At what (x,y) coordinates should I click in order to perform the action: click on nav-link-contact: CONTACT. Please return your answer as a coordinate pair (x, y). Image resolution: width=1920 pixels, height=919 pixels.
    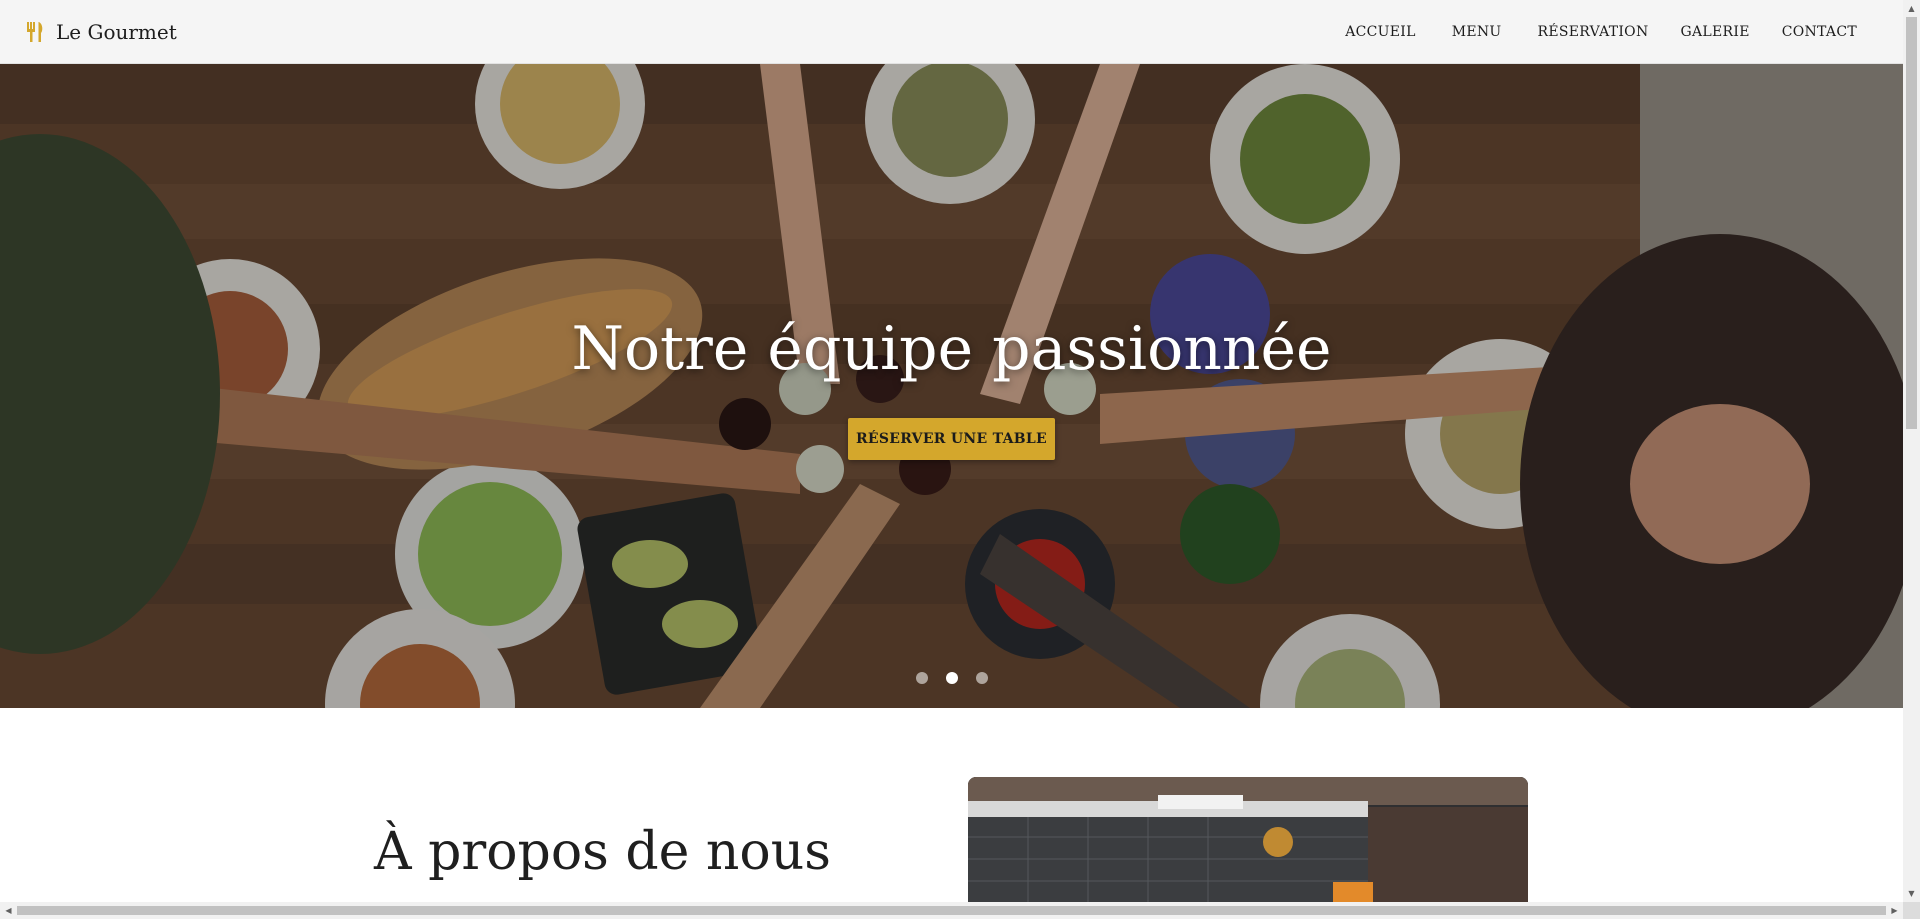
    Looking at the image, I should click on (1817, 32).